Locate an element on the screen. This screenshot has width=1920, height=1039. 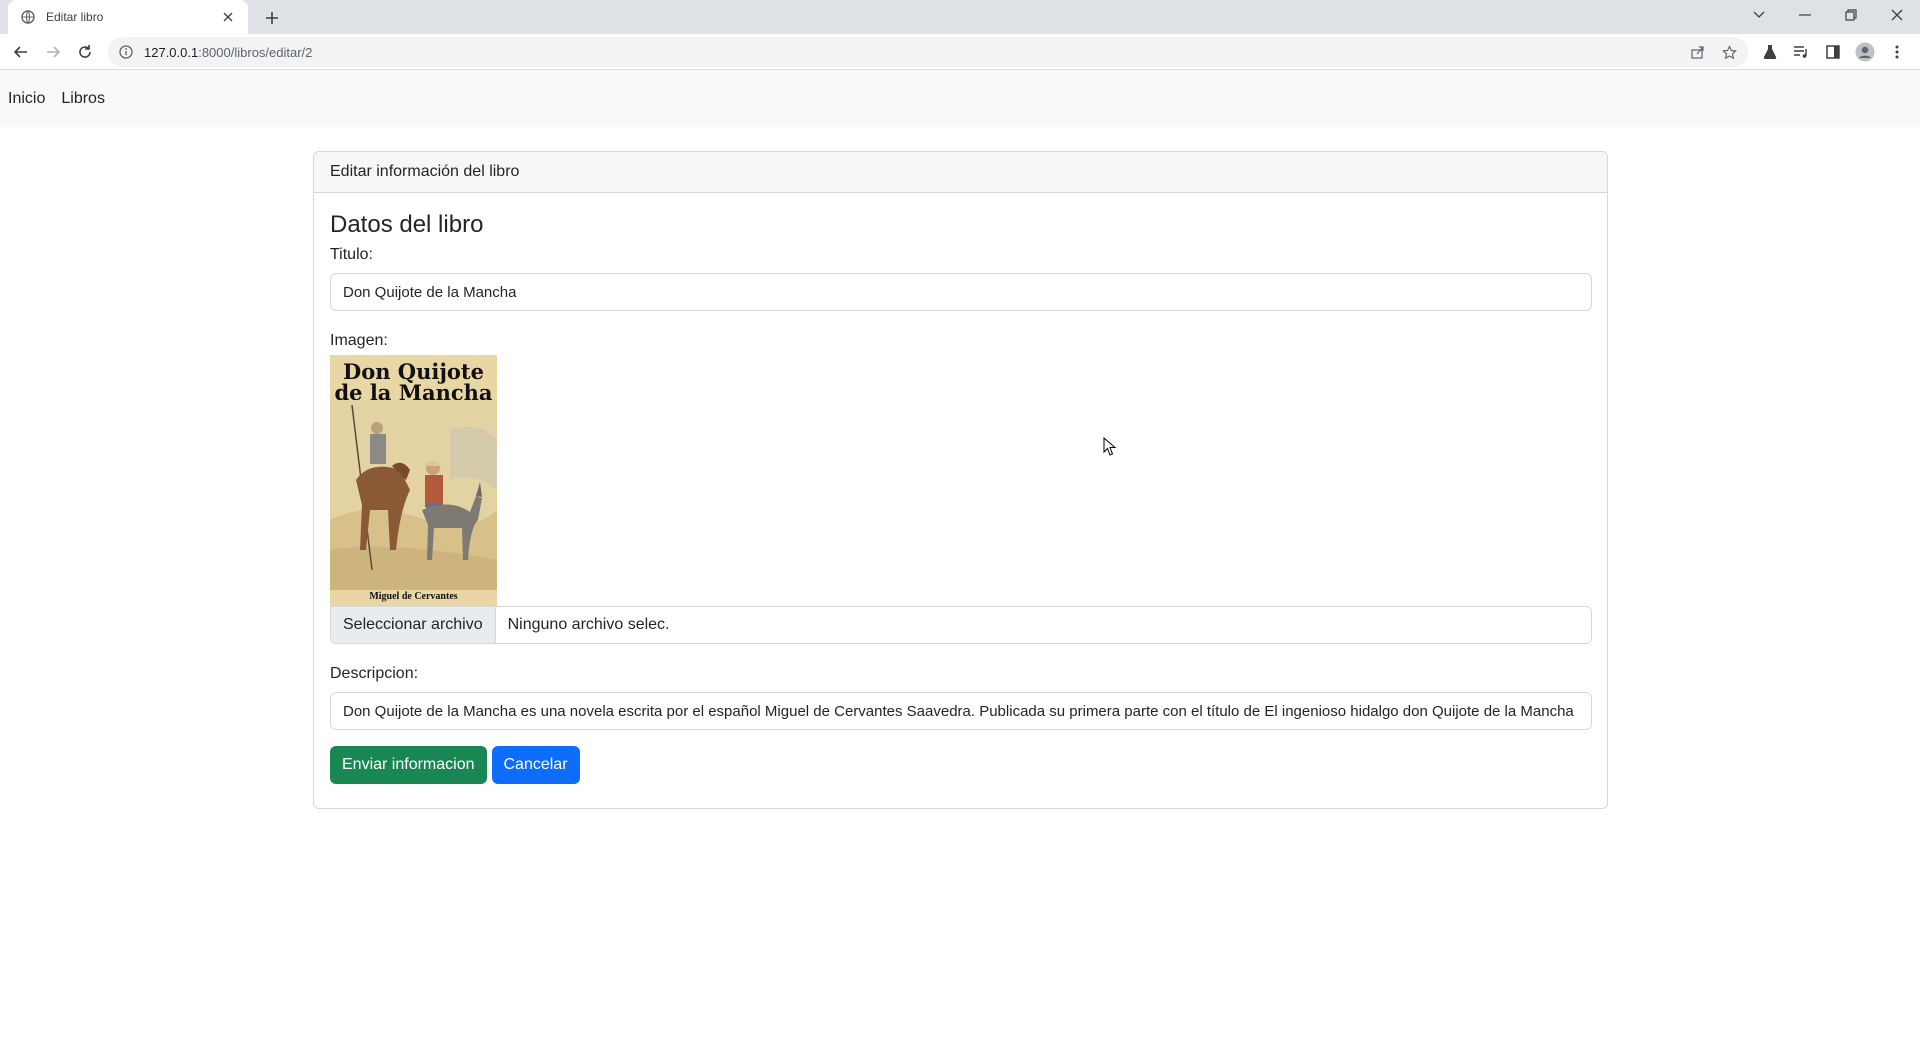
restore-icon is located at coordinates (1851, 15).